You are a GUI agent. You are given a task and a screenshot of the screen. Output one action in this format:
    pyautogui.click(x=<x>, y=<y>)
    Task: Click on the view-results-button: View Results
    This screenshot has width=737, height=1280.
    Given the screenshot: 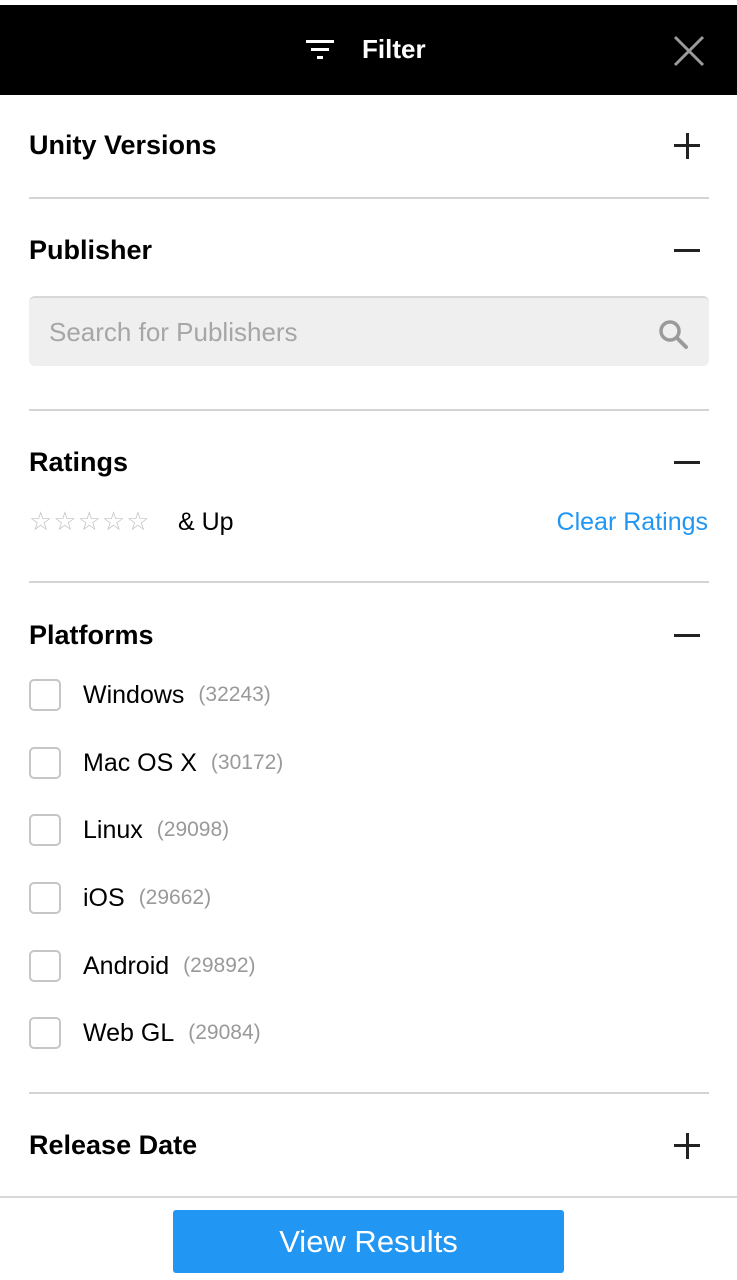 What is the action you would take?
    pyautogui.click(x=368, y=1241)
    